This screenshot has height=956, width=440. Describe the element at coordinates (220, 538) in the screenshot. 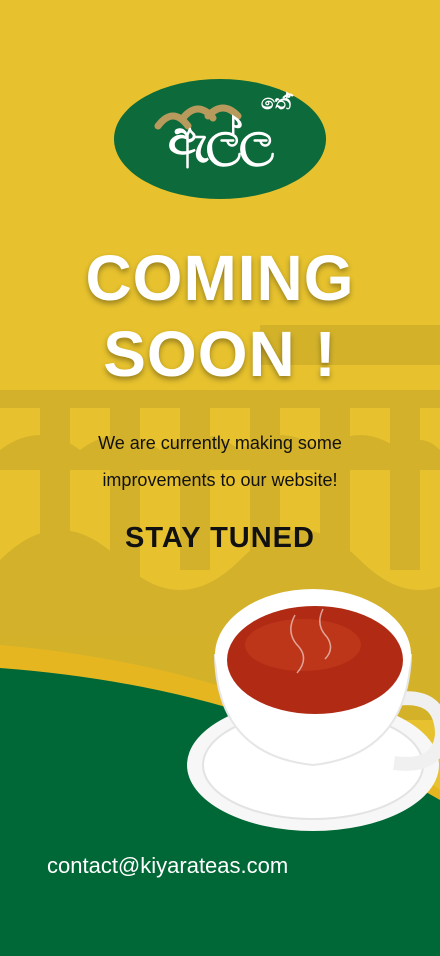

I see `stay-tuned-text: STAY TUNED` at that location.